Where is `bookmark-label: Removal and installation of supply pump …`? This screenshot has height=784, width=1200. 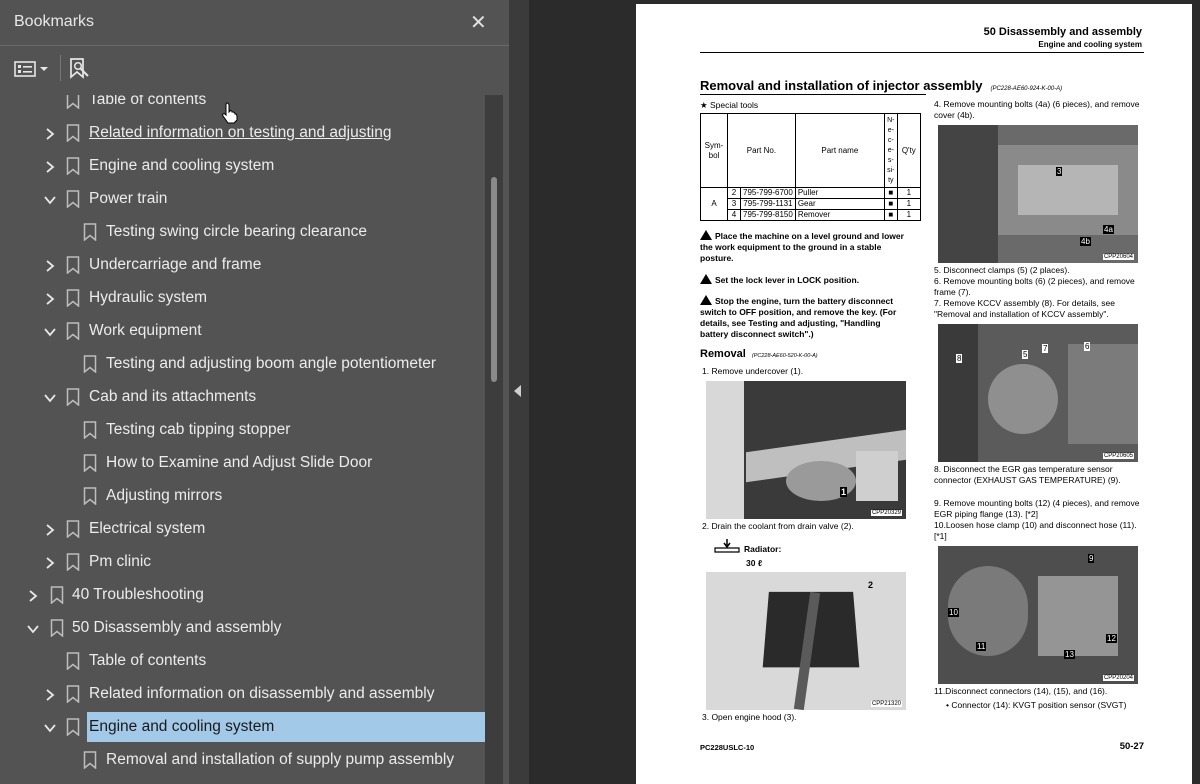
bookmark-label: Removal and installation of supply pump … is located at coordinates (280, 759).